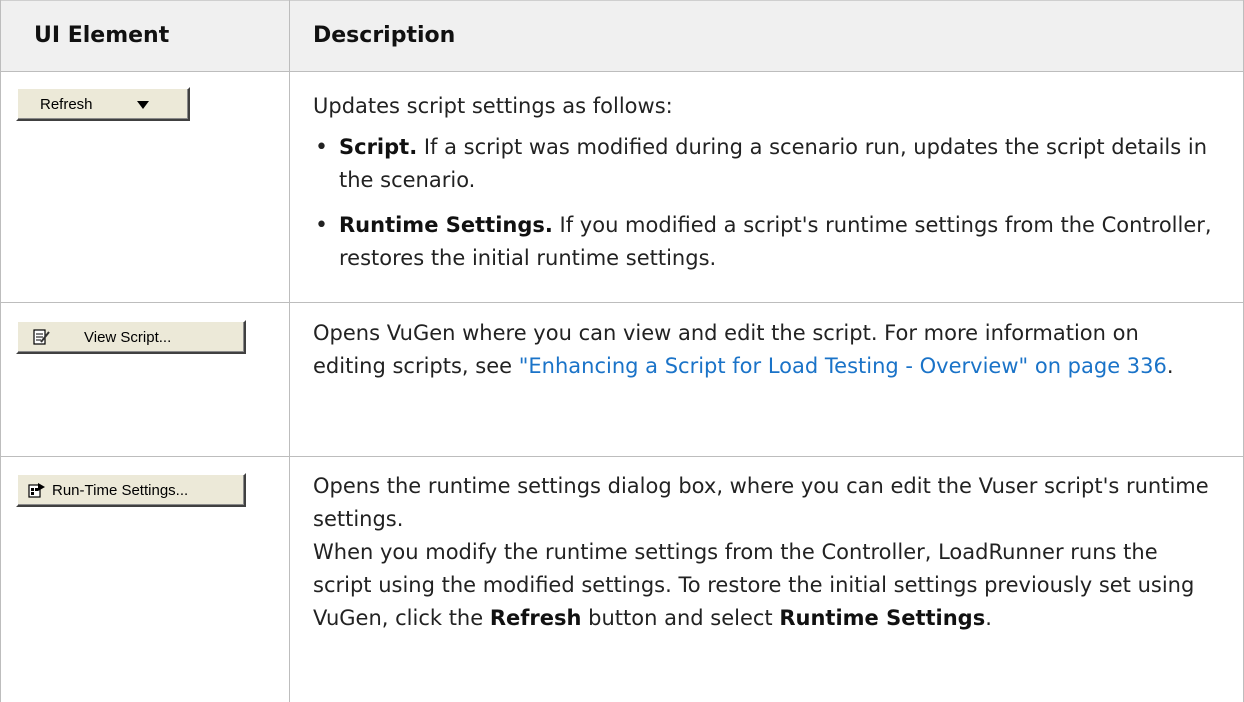 Image resolution: width=1244 pixels, height=702 pixels. I want to click on chevron-down-icon, so click(143, 105).